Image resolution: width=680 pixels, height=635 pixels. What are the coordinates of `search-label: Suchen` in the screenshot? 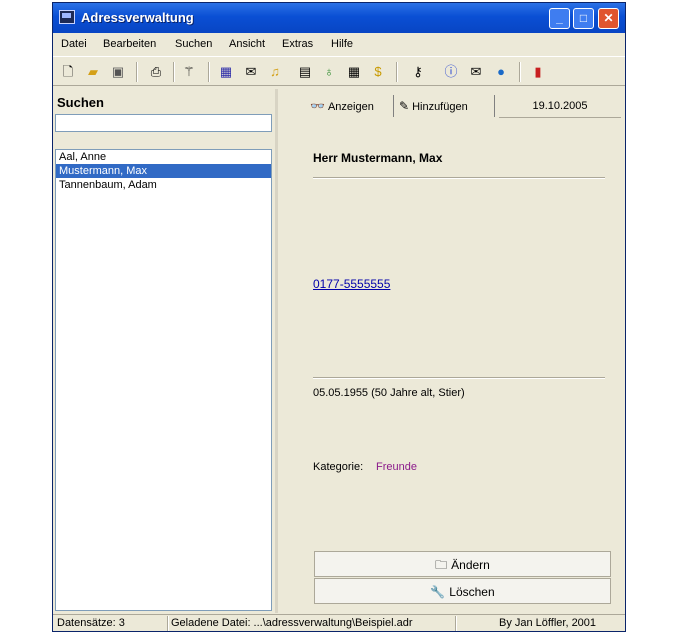 It's located at (80, 102).